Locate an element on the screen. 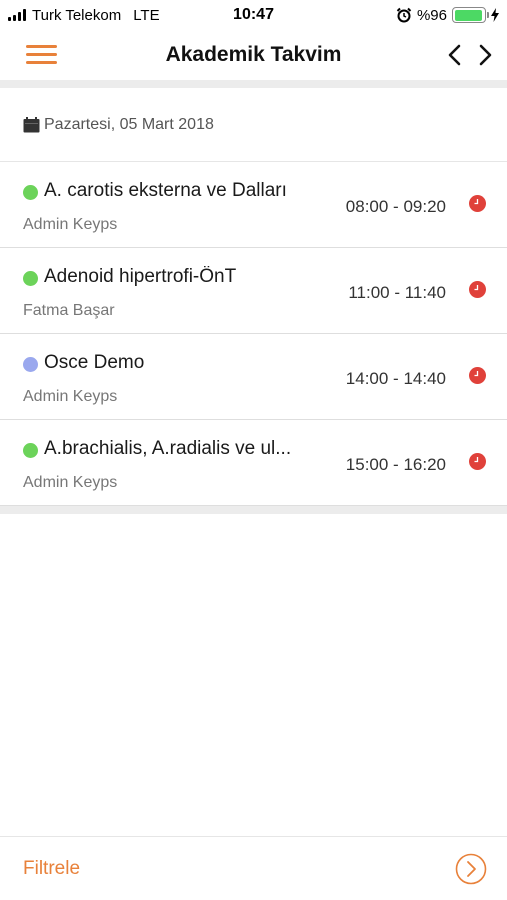 The image size is (507, 900). network-type: LTE is located at coordinates (146, 15).